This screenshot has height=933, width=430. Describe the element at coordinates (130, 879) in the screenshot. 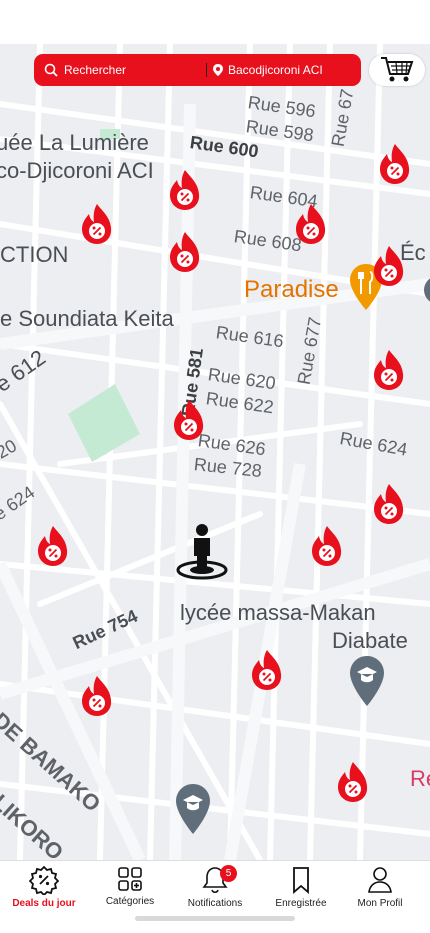

I see `categories-grid-icon` at that location.